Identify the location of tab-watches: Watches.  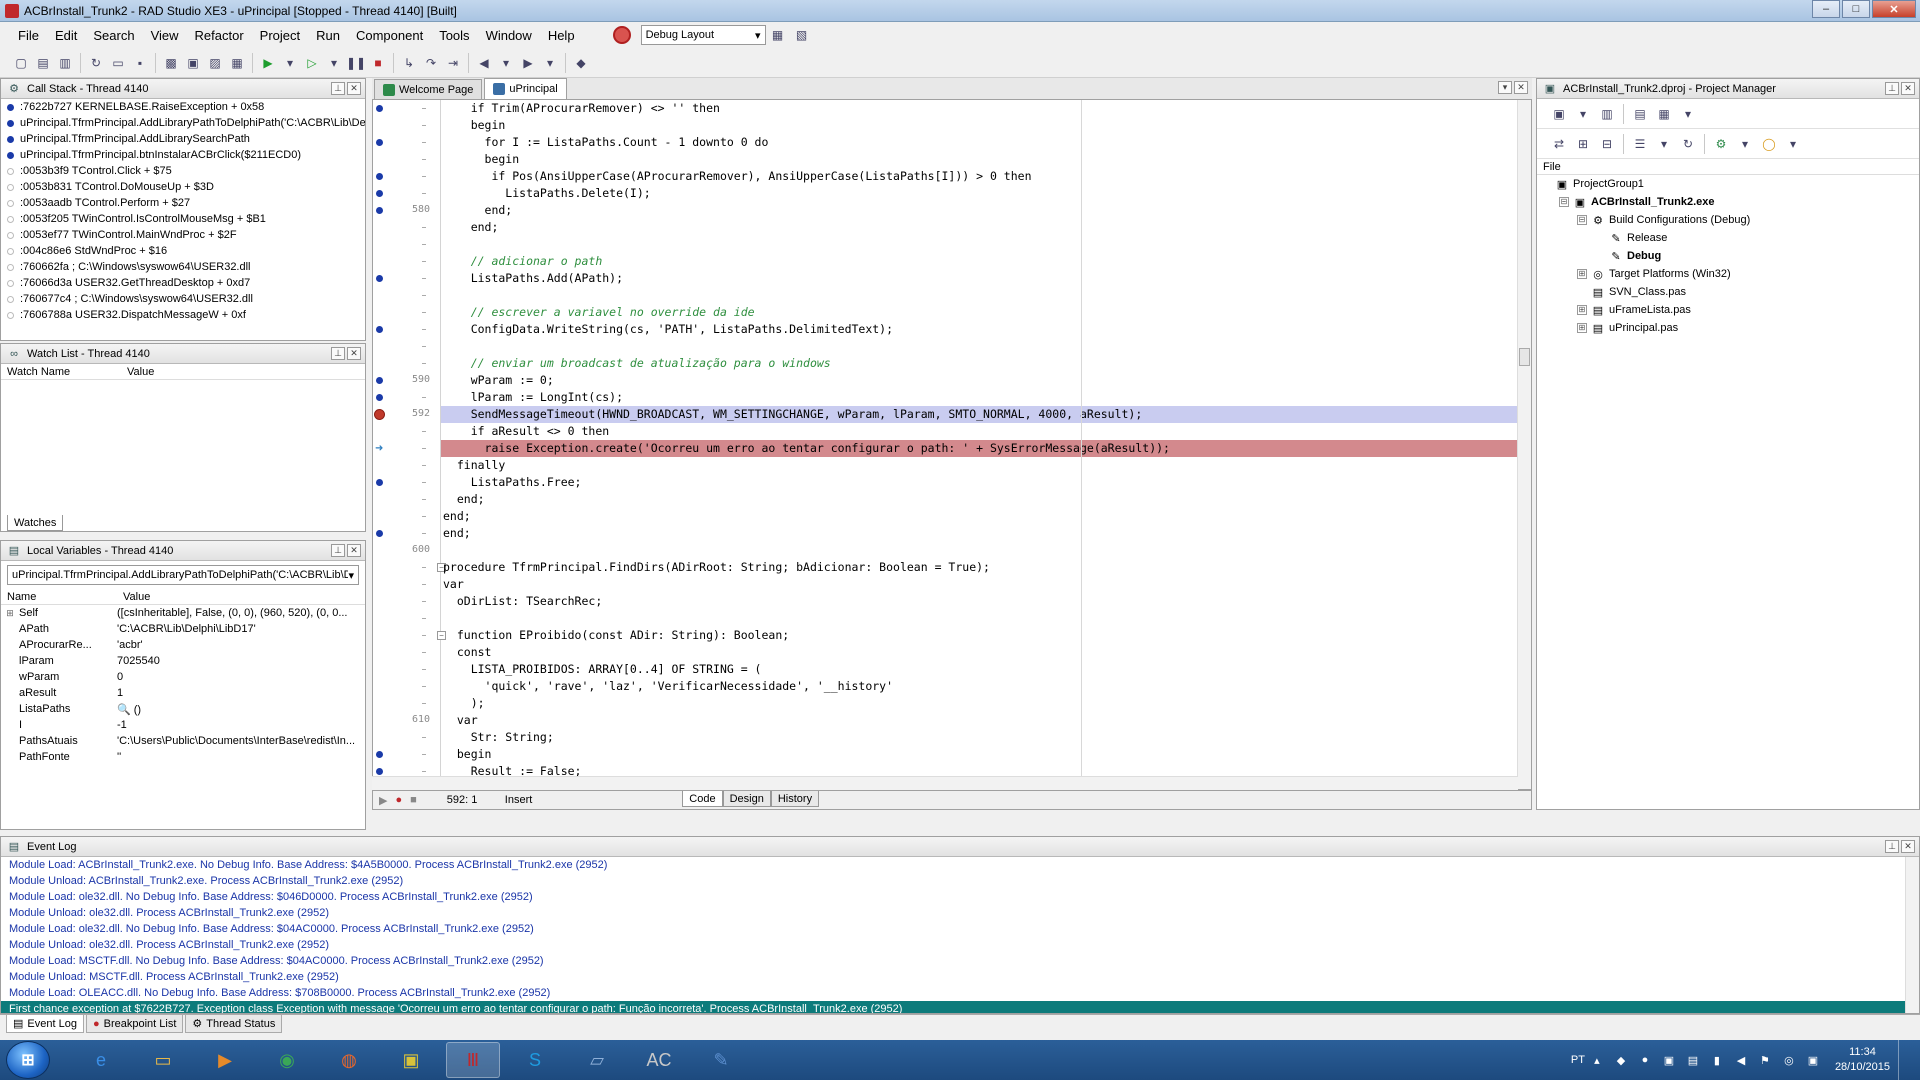
(35, 523).